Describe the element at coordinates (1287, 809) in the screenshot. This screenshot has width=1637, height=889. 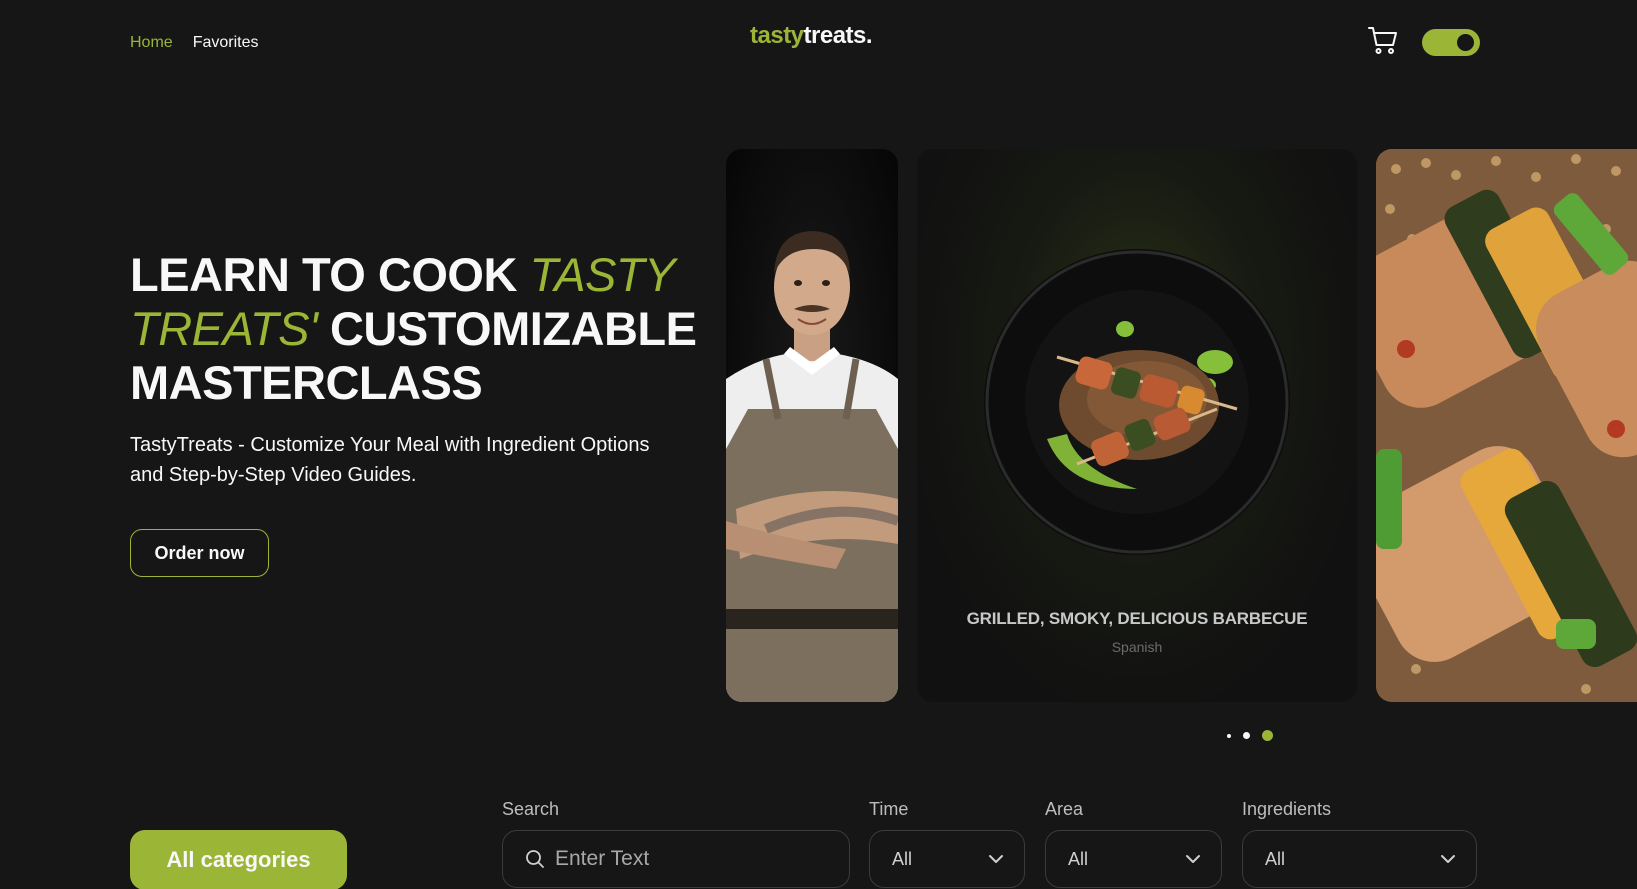
I see `ingredients-label: Ingredients` at that location.